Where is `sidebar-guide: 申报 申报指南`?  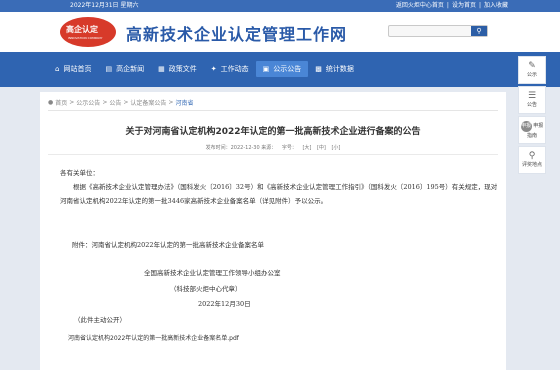
sidebar-guide: 申报 申报指南 is located at coordinates (532, 130).